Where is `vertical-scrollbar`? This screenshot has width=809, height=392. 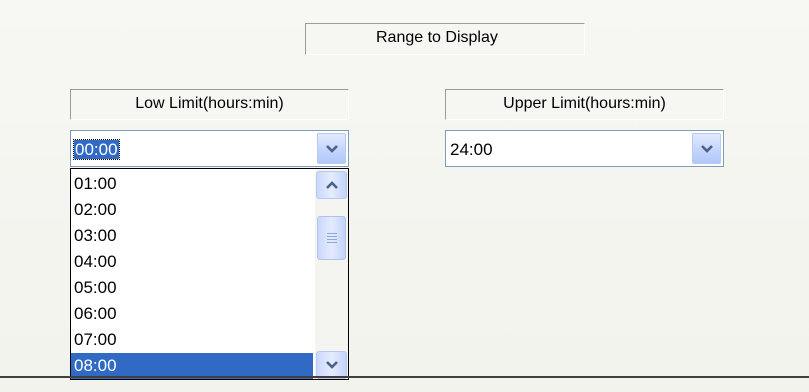 vertical-scrollbar is located at coordinates (331, 274).